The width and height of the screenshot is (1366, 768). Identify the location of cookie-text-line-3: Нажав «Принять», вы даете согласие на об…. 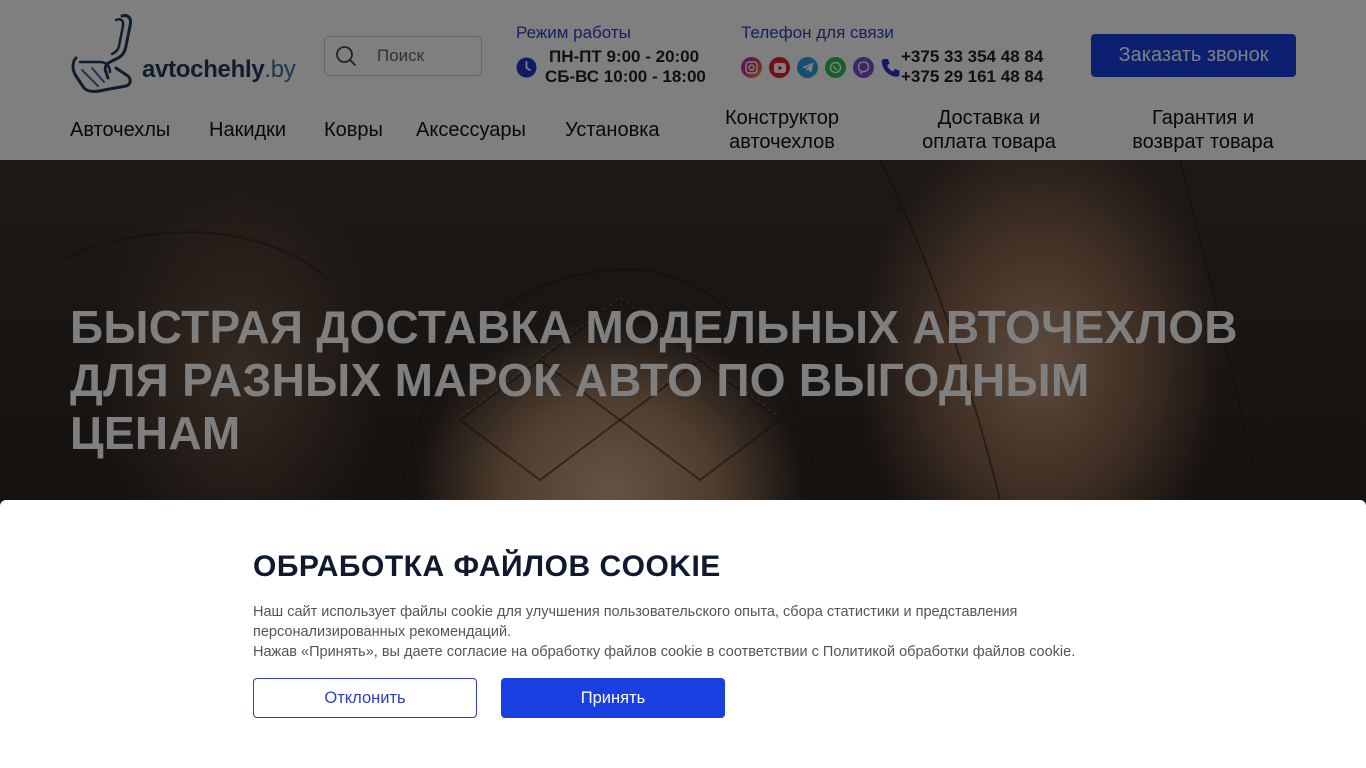
(664, 652).